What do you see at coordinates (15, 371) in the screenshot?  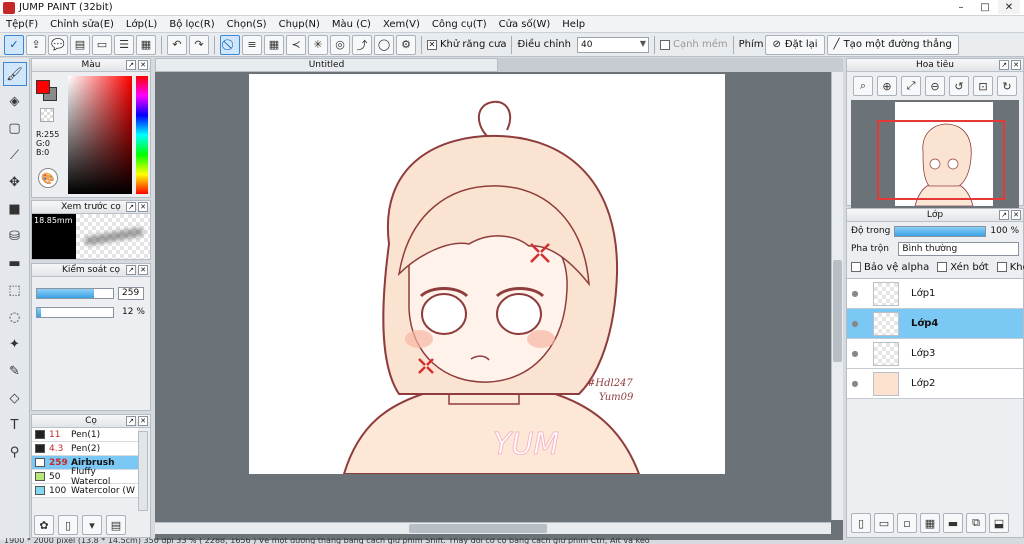 I see `select-pen-tool-icon: ✎` at bounding box center [15, 371].